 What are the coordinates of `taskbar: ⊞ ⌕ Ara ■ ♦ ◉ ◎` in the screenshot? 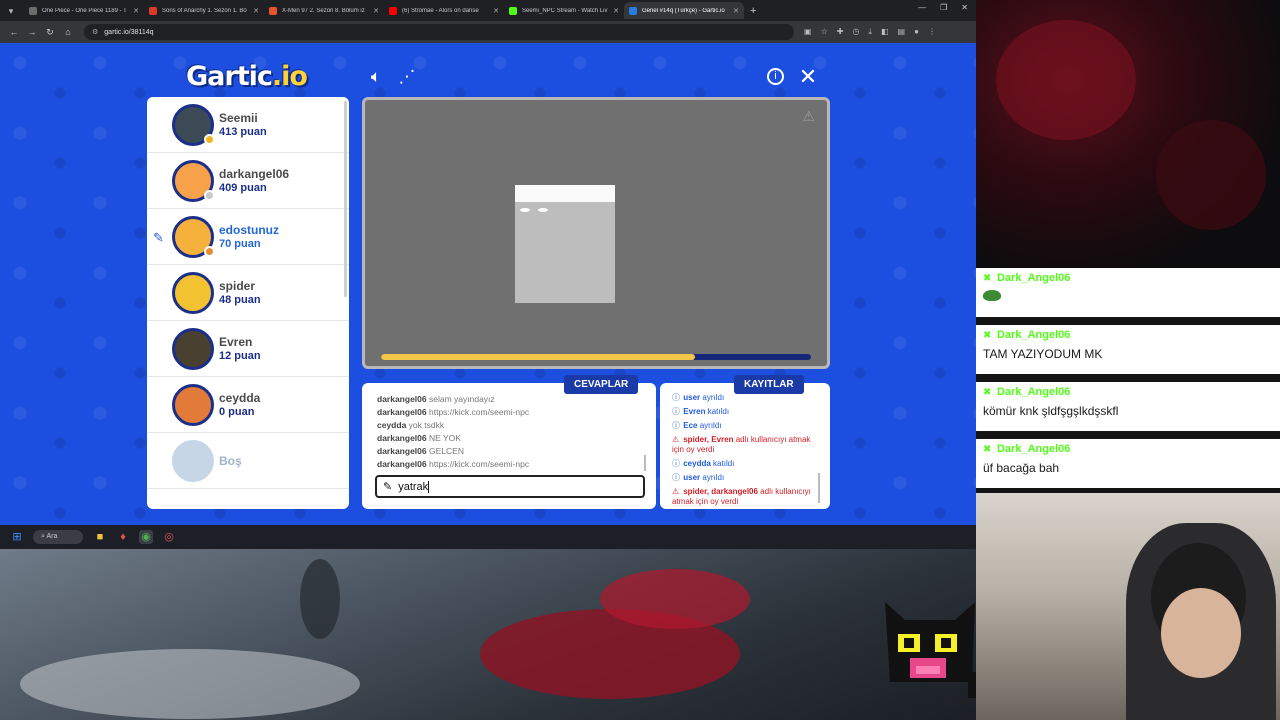 It's located at (488, 537).